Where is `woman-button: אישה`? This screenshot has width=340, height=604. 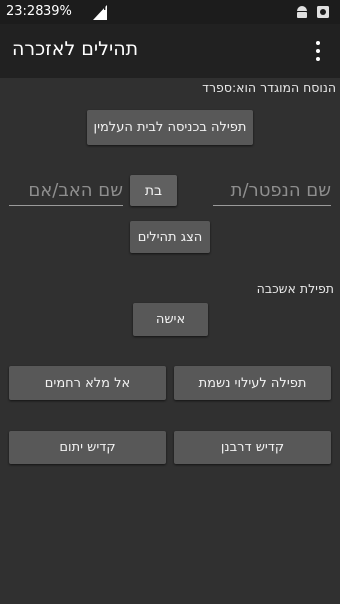
woman-button: אישה is located at coordinates (170, 319).